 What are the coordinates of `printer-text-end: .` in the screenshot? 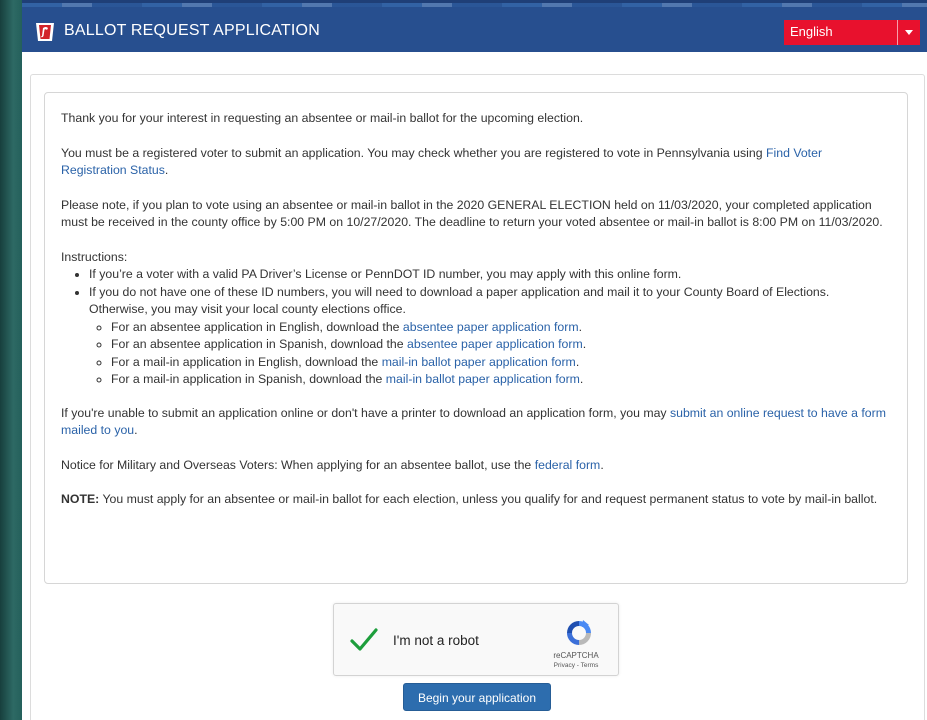 It's located at (136, 430).